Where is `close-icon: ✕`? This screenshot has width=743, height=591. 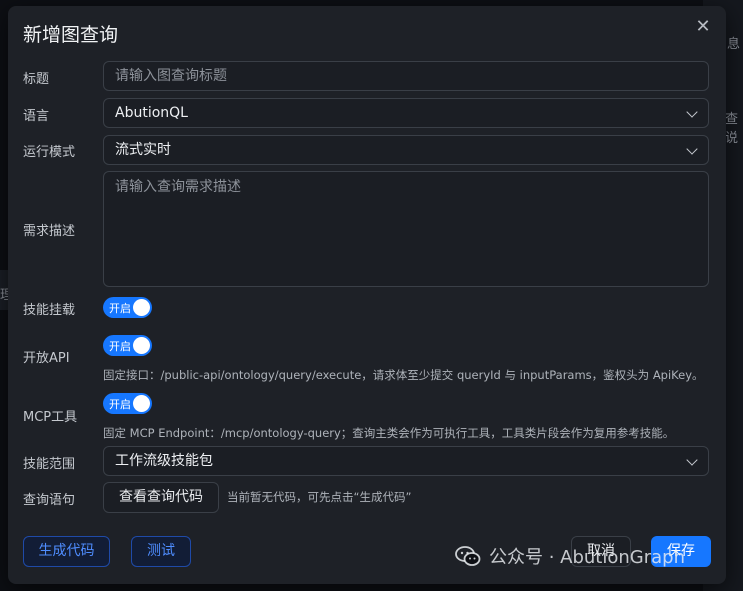
close-icon: ✕ is located at coordinates (703, 27).